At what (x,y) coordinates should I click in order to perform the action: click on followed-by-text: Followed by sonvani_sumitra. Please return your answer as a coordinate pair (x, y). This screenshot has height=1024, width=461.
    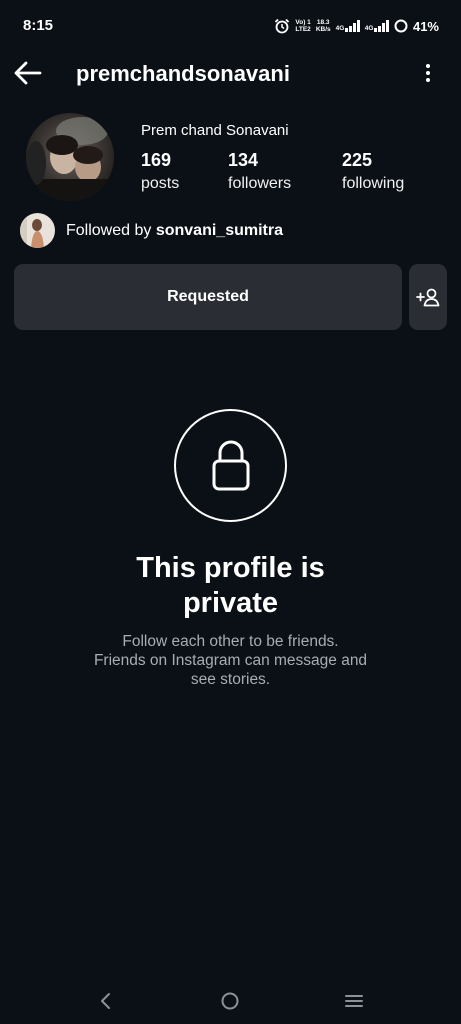
    Looking at the image, I should click on (174, 230).